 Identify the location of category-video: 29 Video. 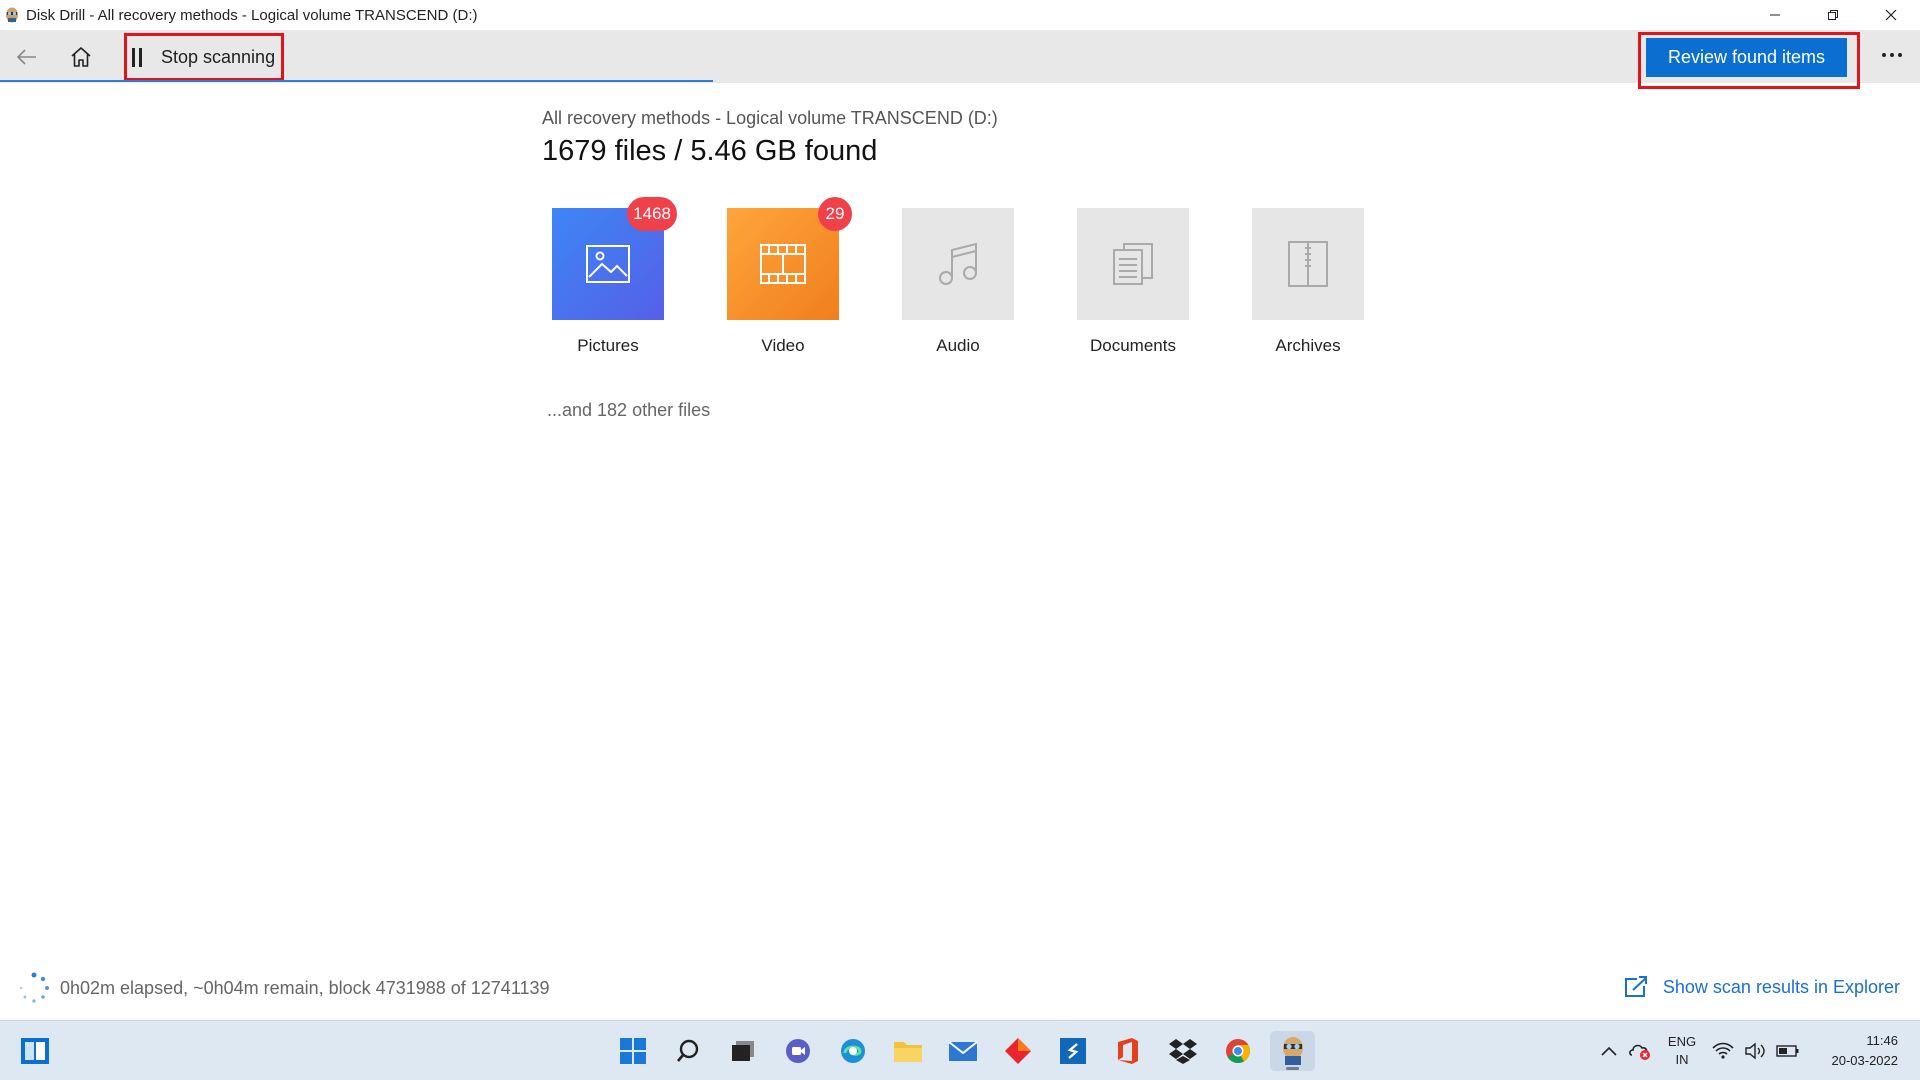
(789, 276).